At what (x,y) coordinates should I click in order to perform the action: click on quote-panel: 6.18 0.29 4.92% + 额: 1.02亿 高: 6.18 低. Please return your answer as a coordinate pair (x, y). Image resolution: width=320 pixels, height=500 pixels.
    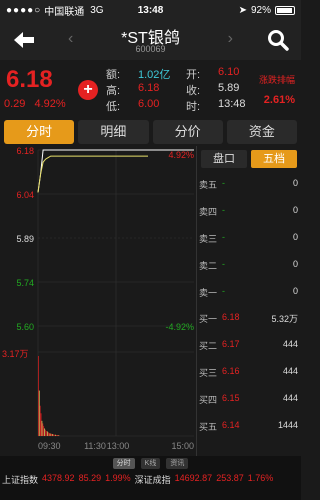
    Looking at the image, I should click on (150, 89).